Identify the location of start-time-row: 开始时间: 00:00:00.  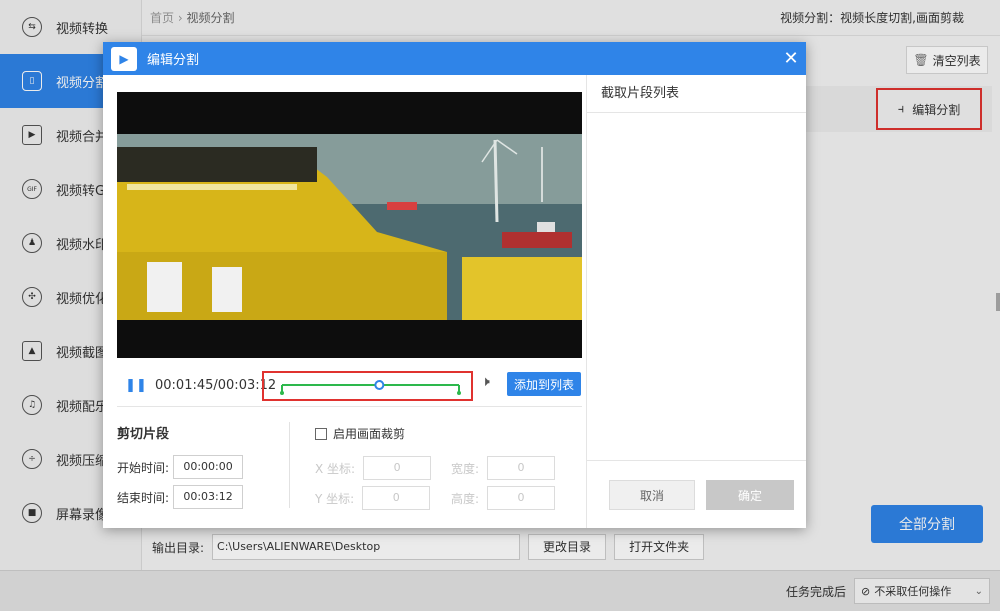
(180, 467).